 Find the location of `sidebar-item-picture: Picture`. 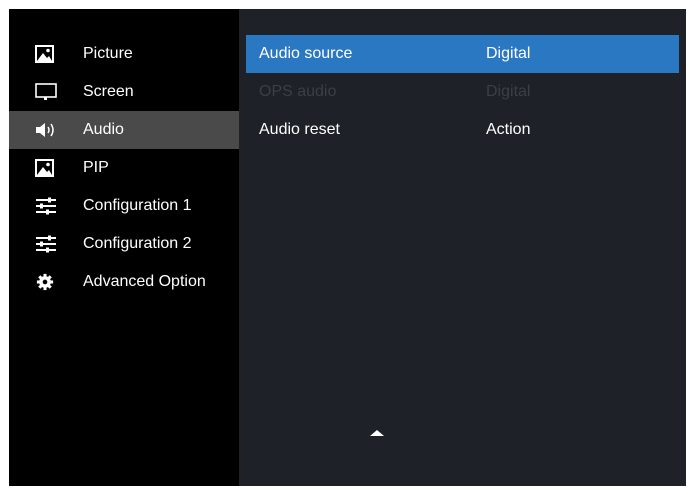

sidebar-item-picture: Picture is located at coordinates (124, 54).